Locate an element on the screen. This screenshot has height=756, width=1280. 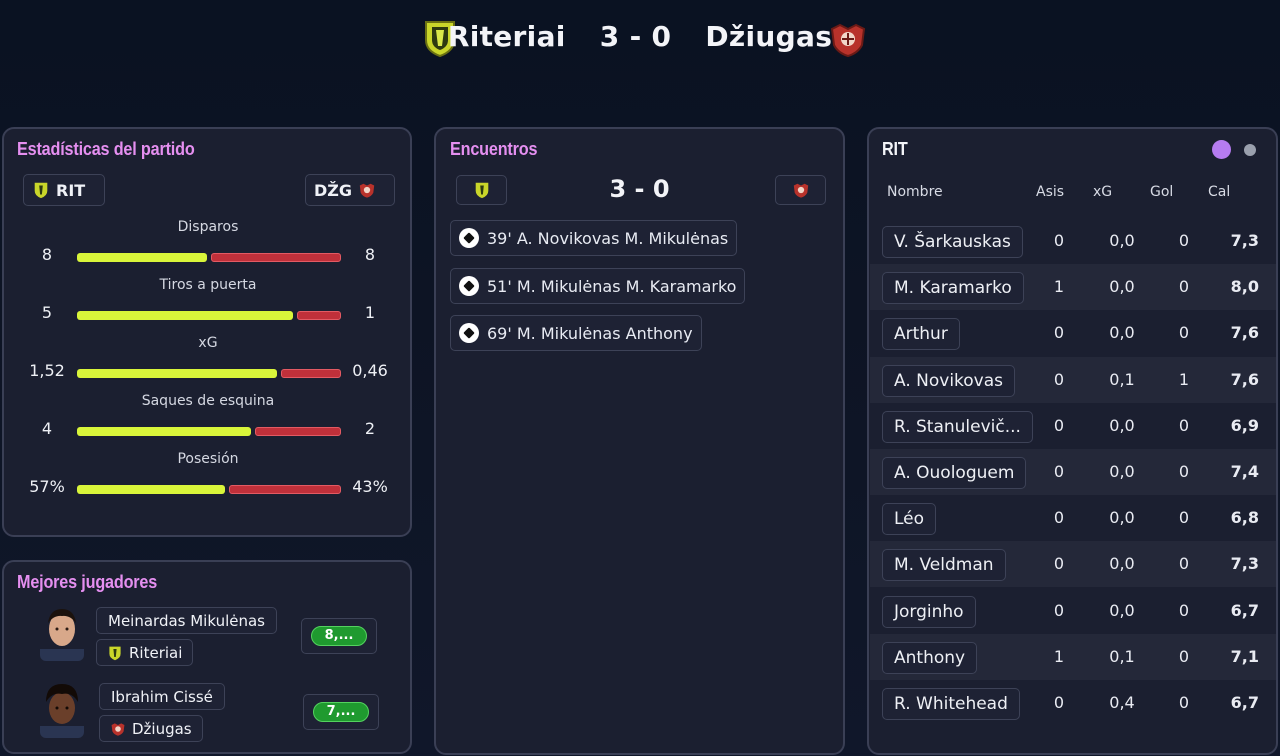
score-title: Riteriai 3 - 0 Džiugas is located at coordinates (640, 36).